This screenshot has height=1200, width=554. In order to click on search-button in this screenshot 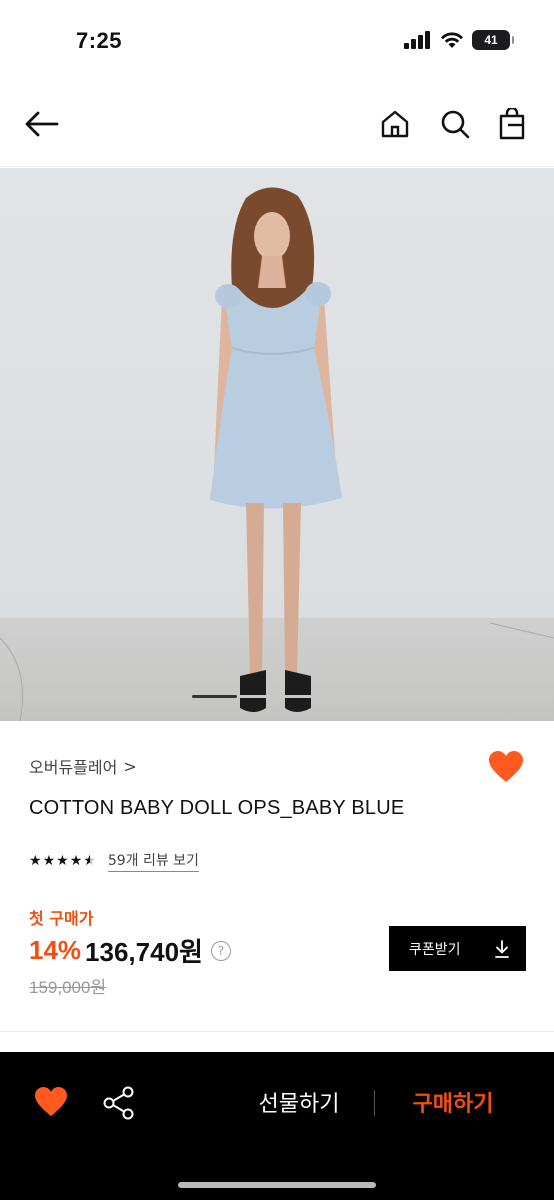, I will do `click(455, 124)`.